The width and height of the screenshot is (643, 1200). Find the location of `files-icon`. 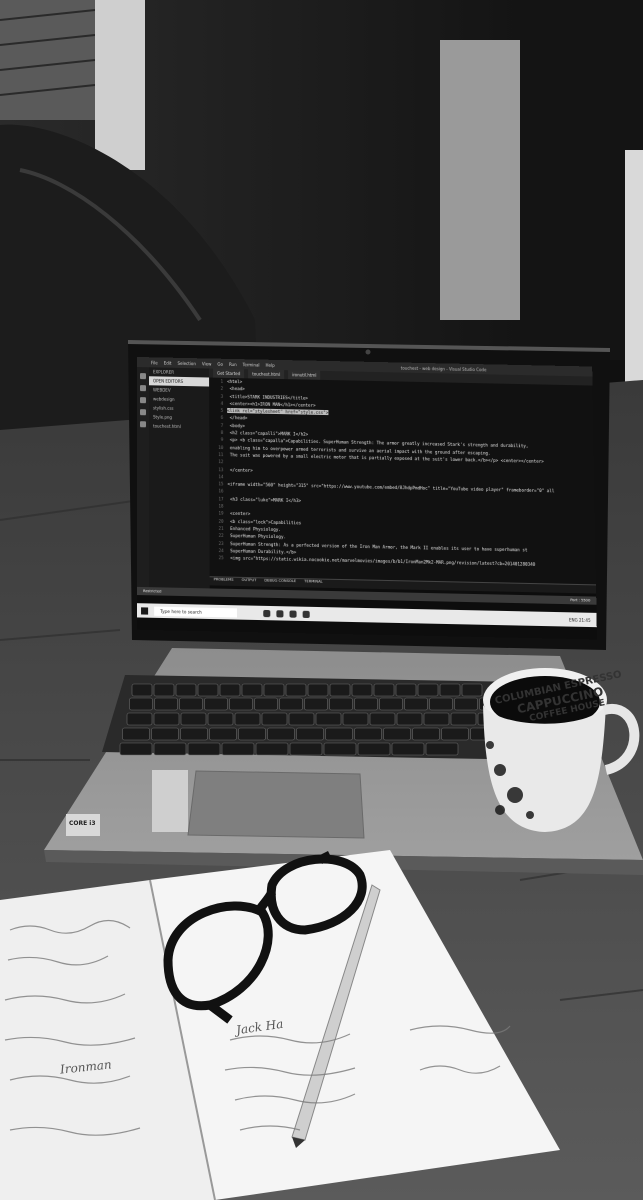

files-icon is located at coordinates (143, 376).